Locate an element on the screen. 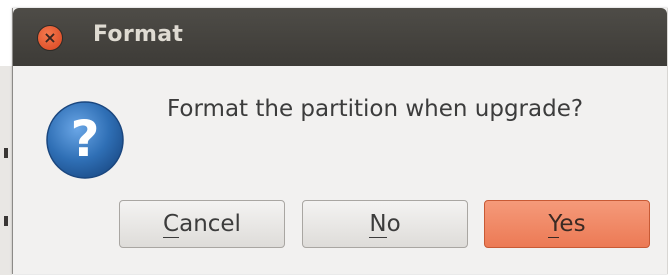 The image size is (668, 275). question-mark-glyph: ? is located at coordinates (84, 139).